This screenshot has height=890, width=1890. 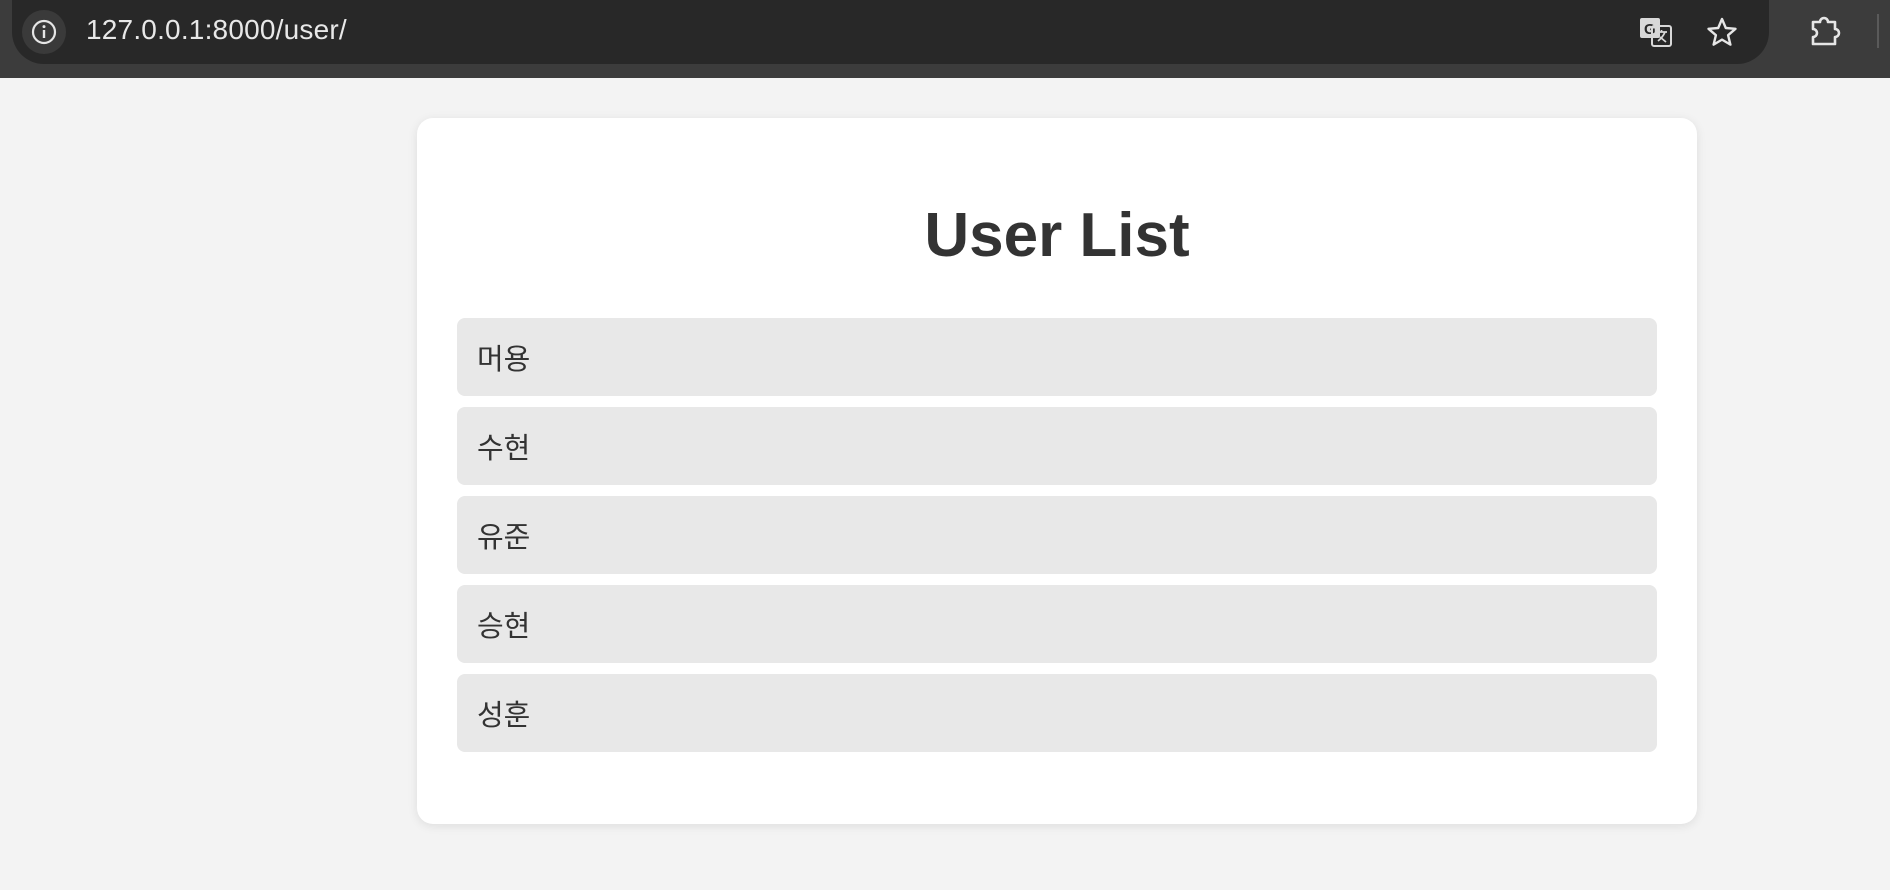 I want to click on user-list-item: 성훈, so click(x=1057, y=713).